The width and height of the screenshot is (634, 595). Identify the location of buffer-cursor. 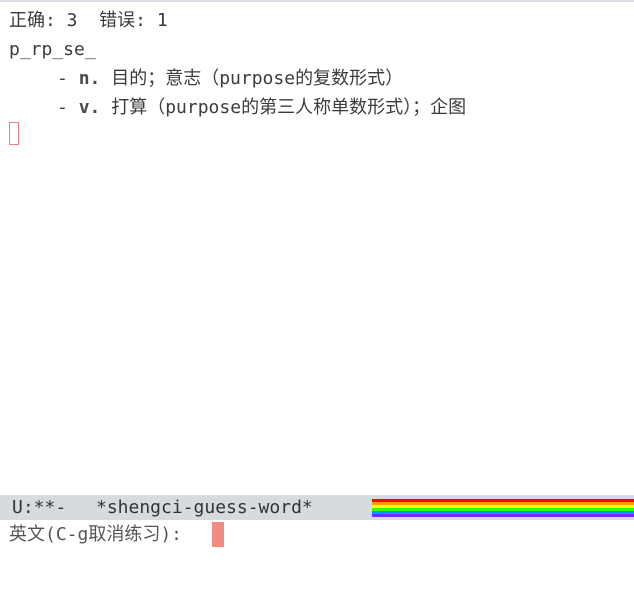
(14, 133).